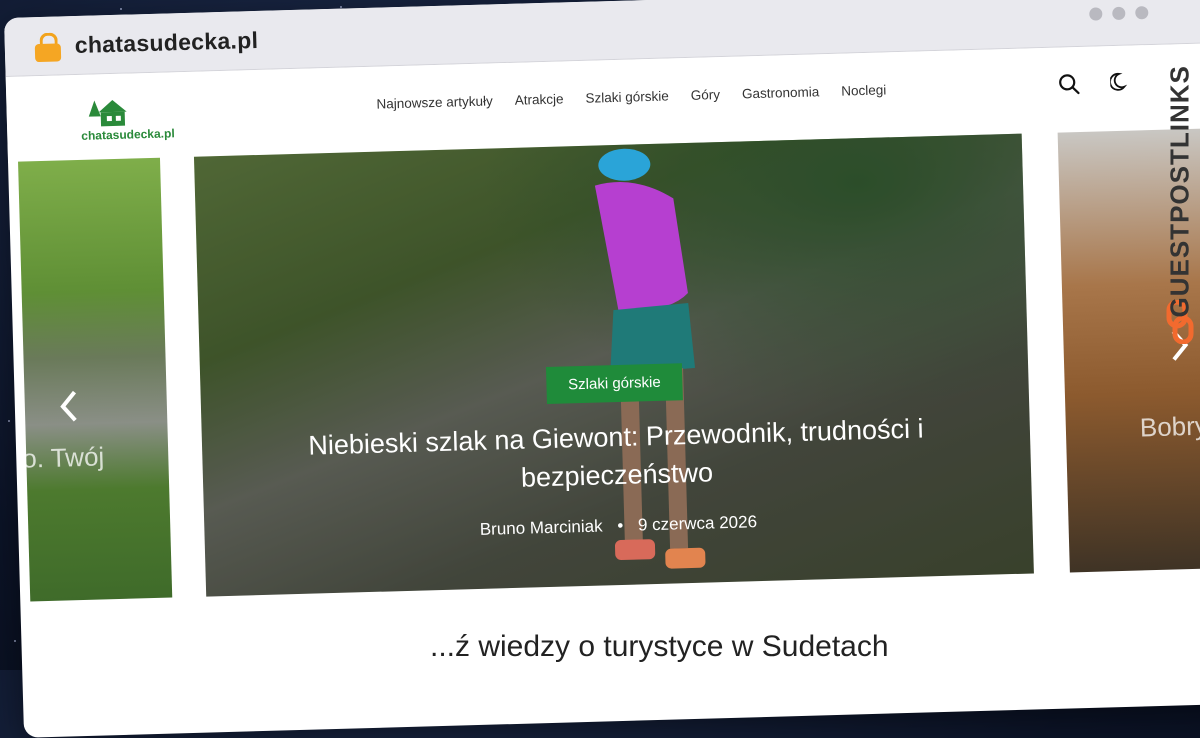 The height and width of the screenshot is (738, 1200). Describe the element at coordinates (68, 406) in the screenshot. I see `chevron-left-icon` at that location.